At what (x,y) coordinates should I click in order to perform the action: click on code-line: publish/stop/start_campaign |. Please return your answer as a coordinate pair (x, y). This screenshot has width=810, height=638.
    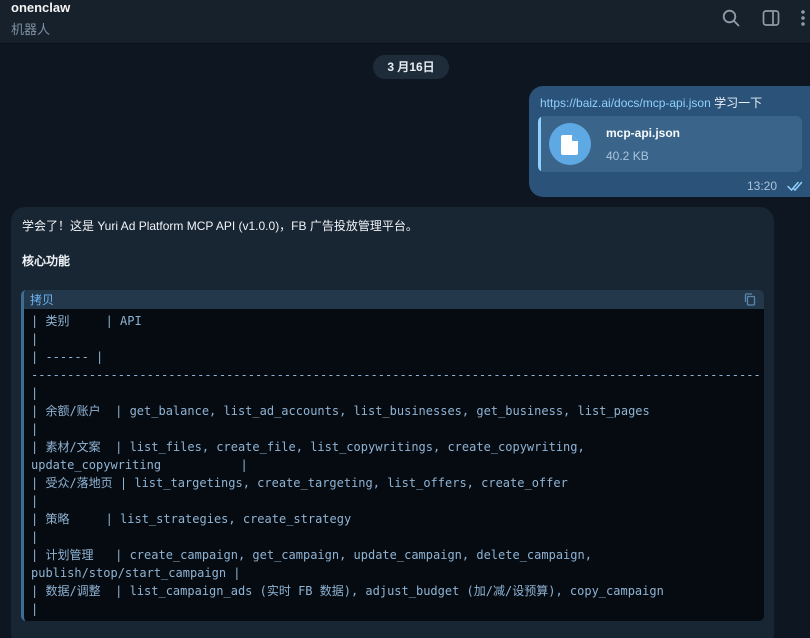
    Looking at the image, I should click on (136, 573).